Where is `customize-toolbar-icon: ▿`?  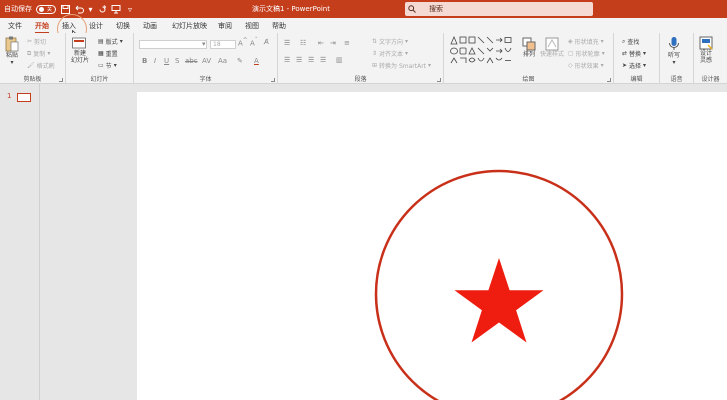 customize-toolbar-icon: ▿ is located at coordinates (130, 9).